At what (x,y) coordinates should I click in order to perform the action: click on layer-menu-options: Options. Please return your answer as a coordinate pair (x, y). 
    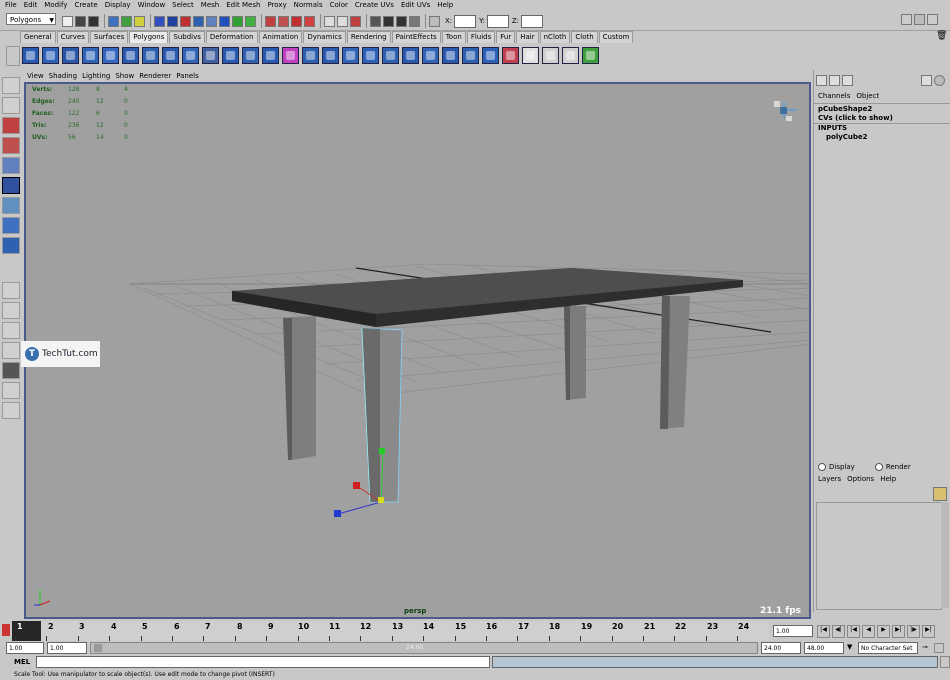
    Looking at the image, I should click on (860, 479).